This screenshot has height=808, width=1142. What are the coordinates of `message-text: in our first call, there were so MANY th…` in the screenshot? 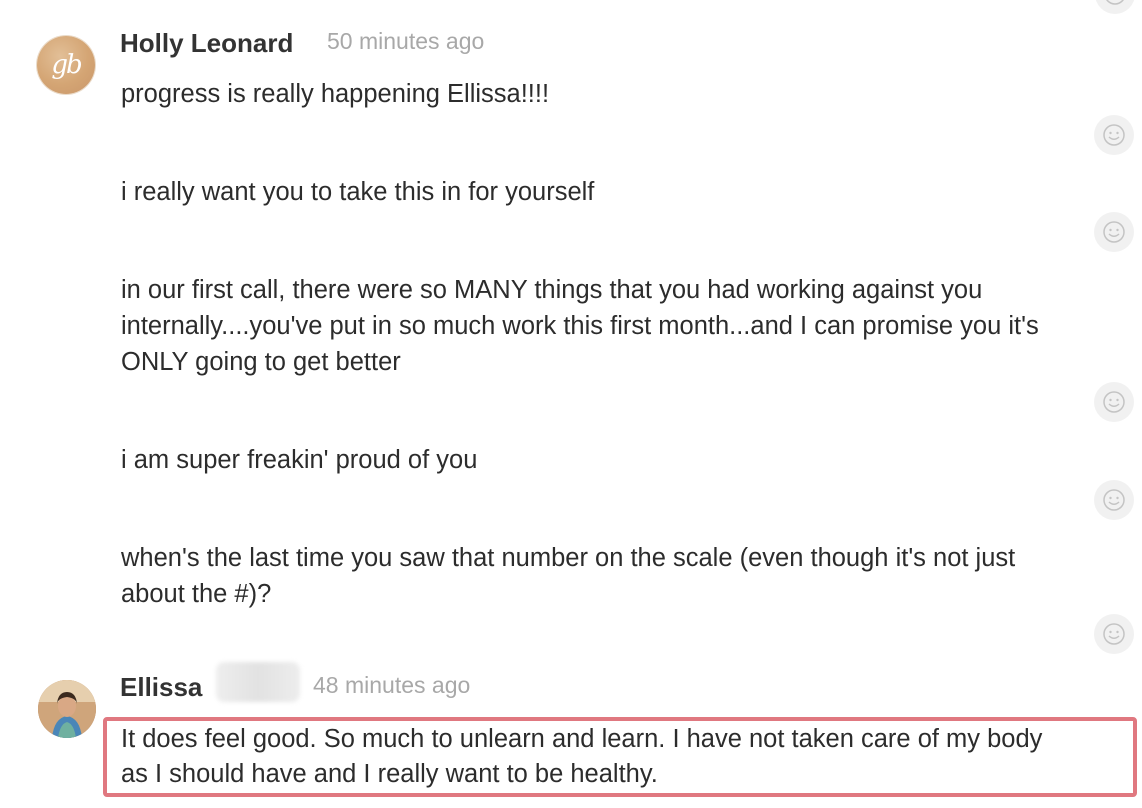 It's located at (552, 290).